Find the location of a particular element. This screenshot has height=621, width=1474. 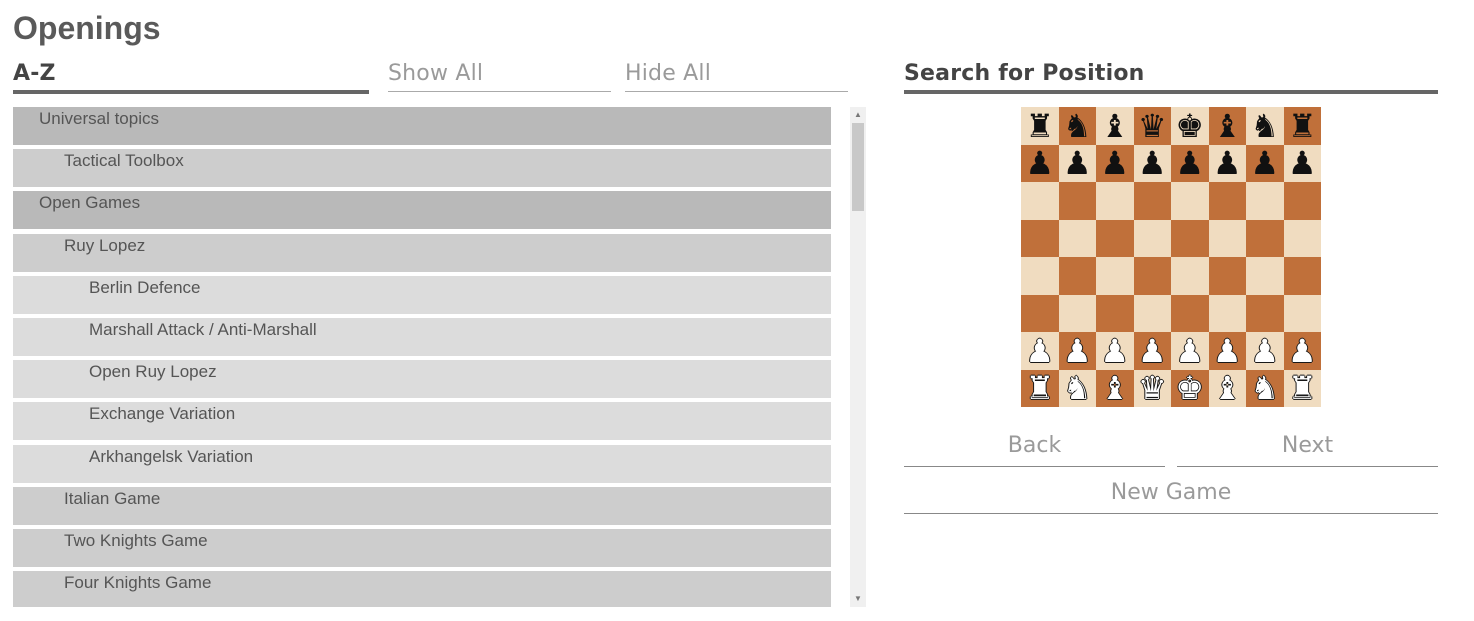

opening-list-item: Tactical Toolbox is located at coordinates (422, 168).